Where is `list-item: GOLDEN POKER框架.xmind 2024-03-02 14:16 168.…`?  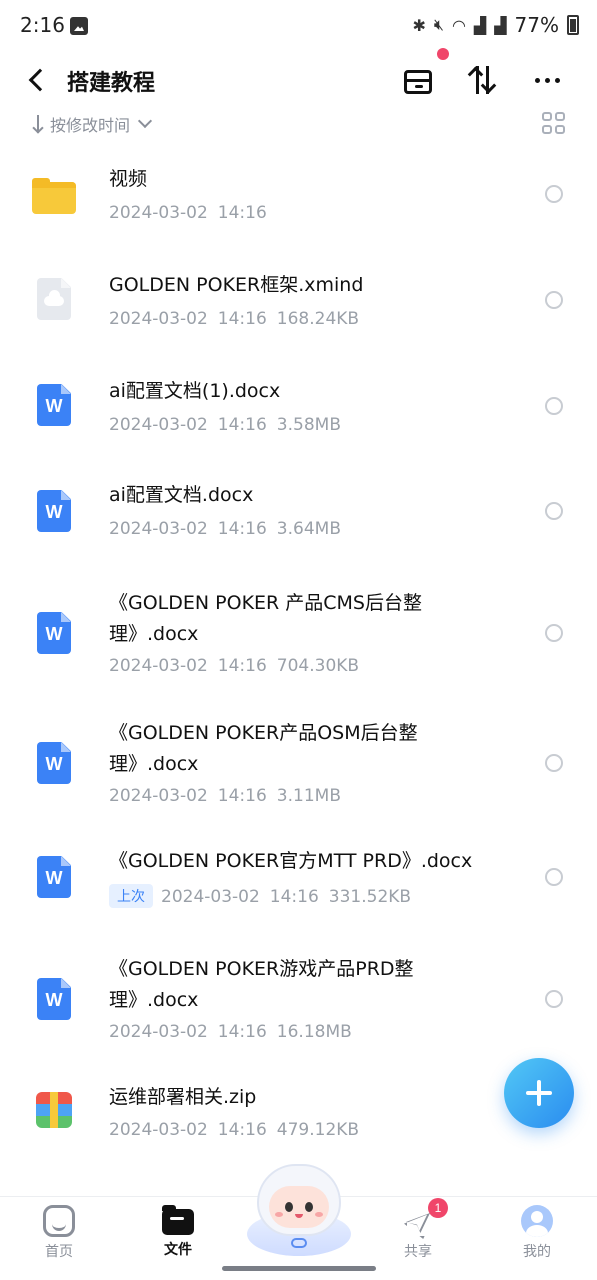
list-item: GOLDEN POKER框架.xmind 2024-03-02 14:16 168.… is located at coordinates (298, 319).